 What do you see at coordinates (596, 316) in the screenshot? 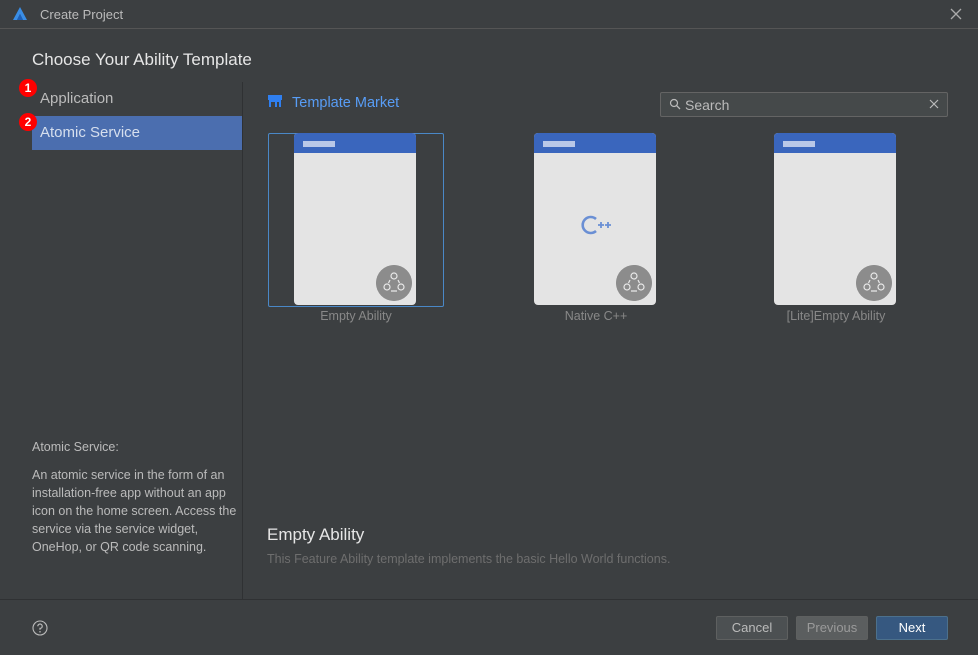
I see `template-name: Native C++` at bounding box center [596, 316].